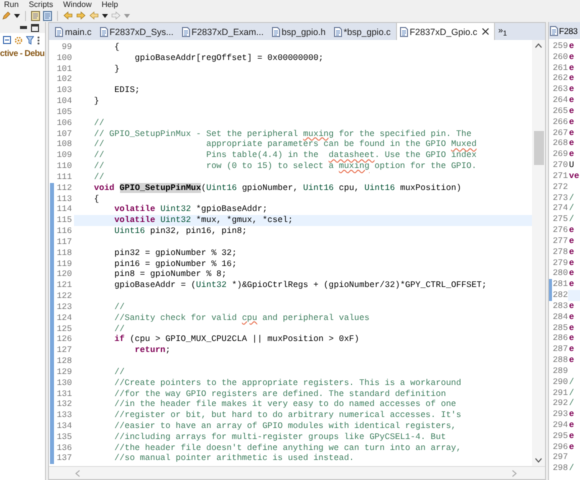  I want to click on line-number: 128, so click(64, 361).